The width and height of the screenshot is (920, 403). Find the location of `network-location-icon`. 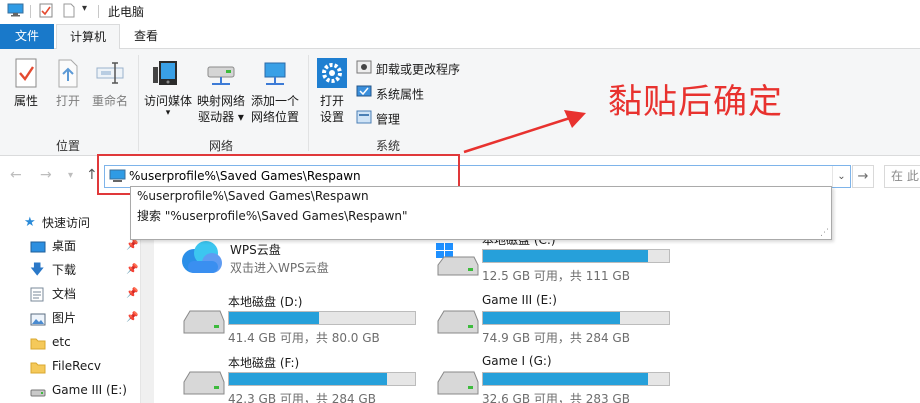

network-location-icon is located at coordinates (275, 73).